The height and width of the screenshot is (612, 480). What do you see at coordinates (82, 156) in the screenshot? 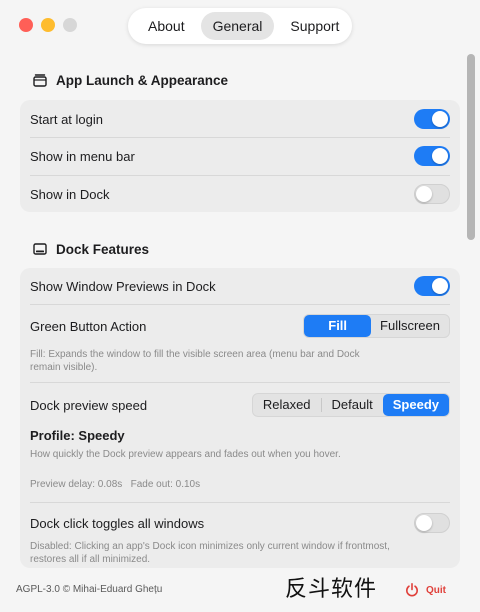
I see `show-in-menu-bar-label: Show in menu bar` at bounding box center [82, 156].